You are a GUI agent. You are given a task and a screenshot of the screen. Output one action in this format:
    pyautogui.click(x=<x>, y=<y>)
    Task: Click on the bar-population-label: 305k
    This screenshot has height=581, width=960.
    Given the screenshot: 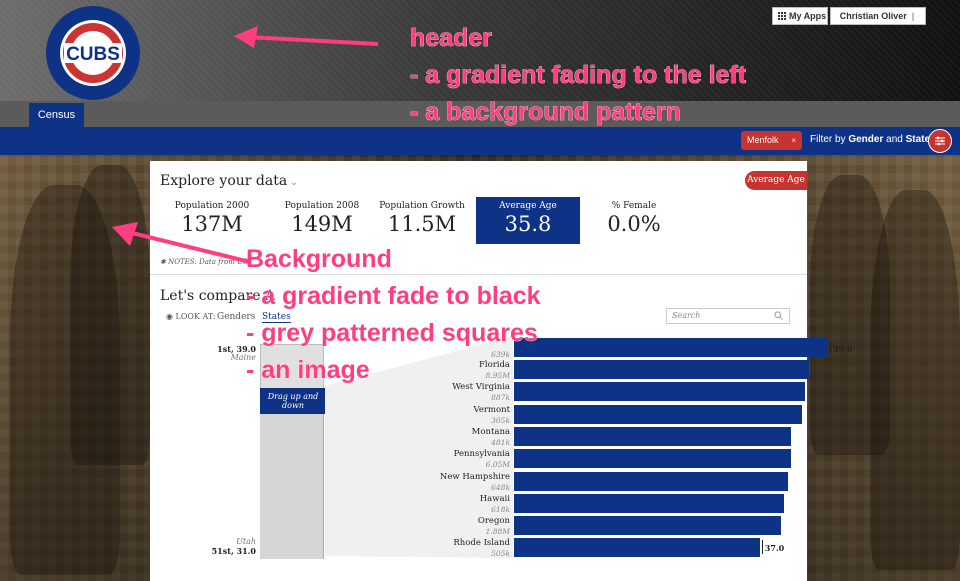 What is the action you would take?
    pyautogui.click(x=500, y=420)
    